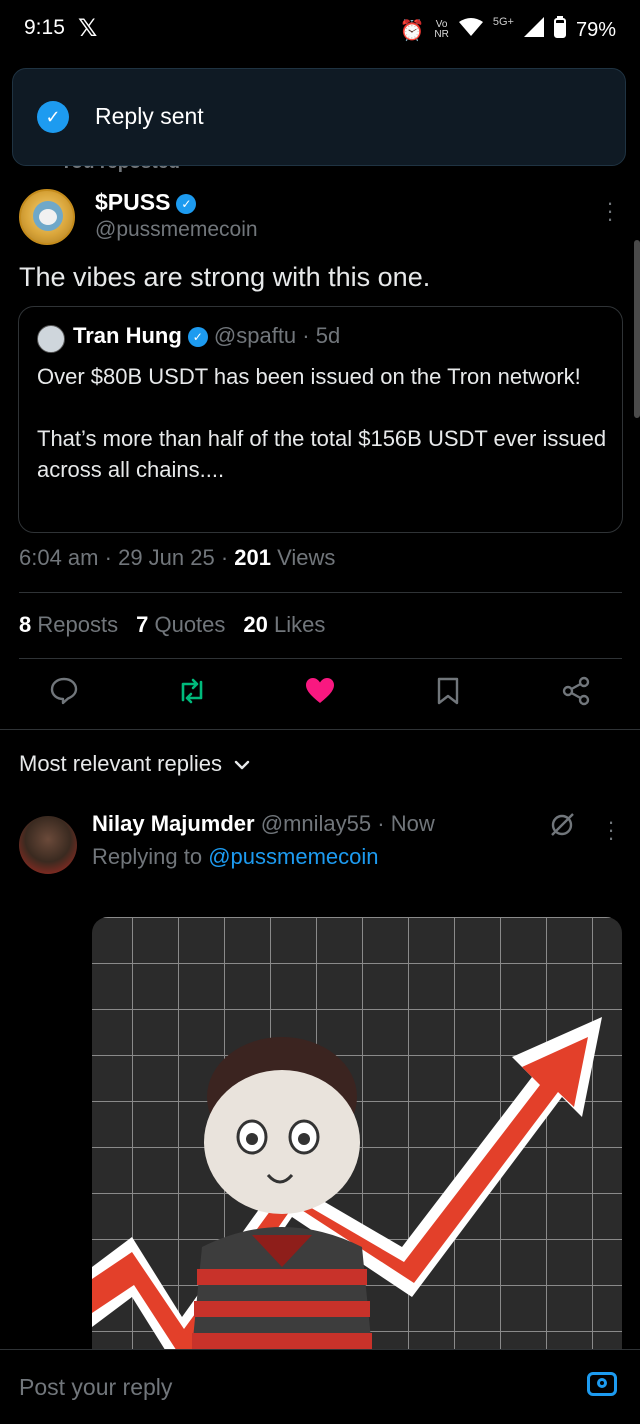 Image resolution: width=640 pixels, height=1424 pixels. I want to click on author-name-row: $PUSS ✓, so click(146, 202).